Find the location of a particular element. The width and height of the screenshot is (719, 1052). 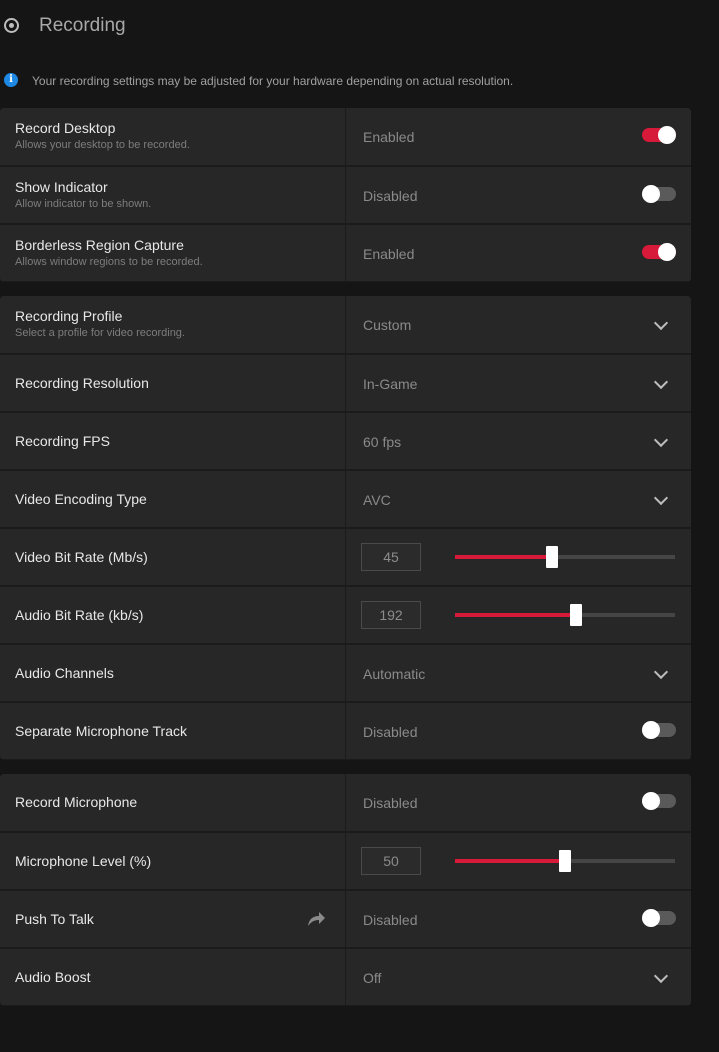

share-arrow-icon is located at coordinates (316, 919).